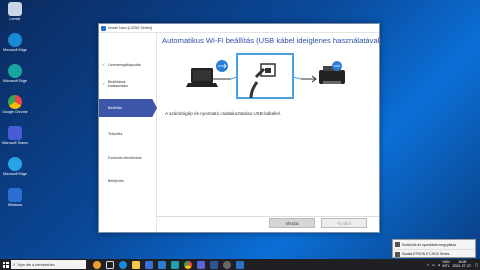  I want to click on clock: 16:45 2023. 07. 07., so click(462, 264).